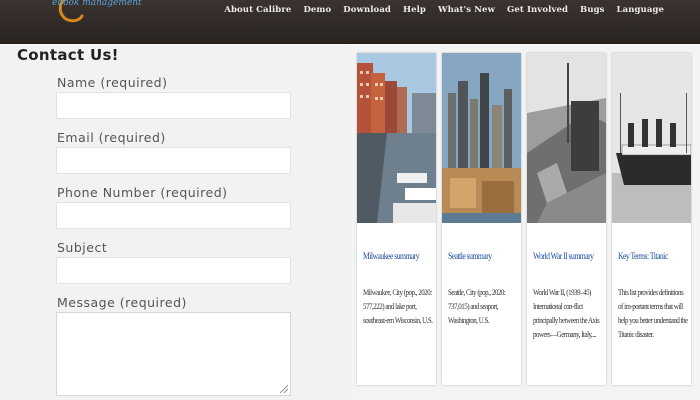 This screenshot has width=700, height=400. What do you see at coordinates (173, 354) in the screenshot?
I see `message-textarea` at bounding box center [173, 354].